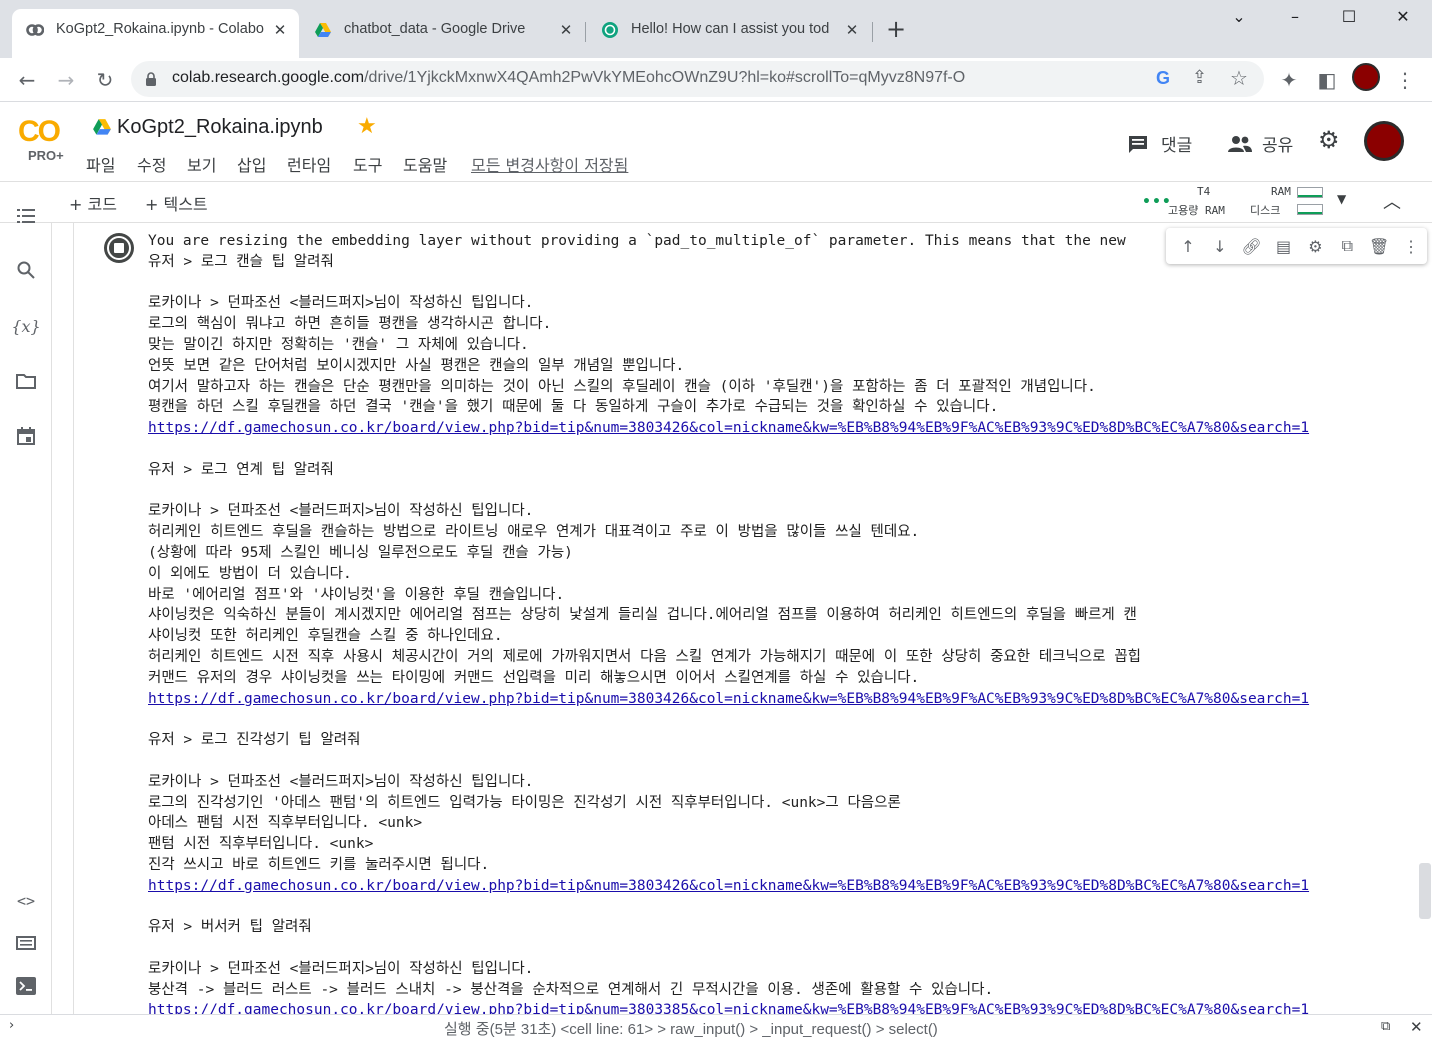 The width and height of the screenshot is (1432, 1040). Describe the element at coordinates (93, 203) in the screenshot. I see `add-code-button: + 코드` at that location.